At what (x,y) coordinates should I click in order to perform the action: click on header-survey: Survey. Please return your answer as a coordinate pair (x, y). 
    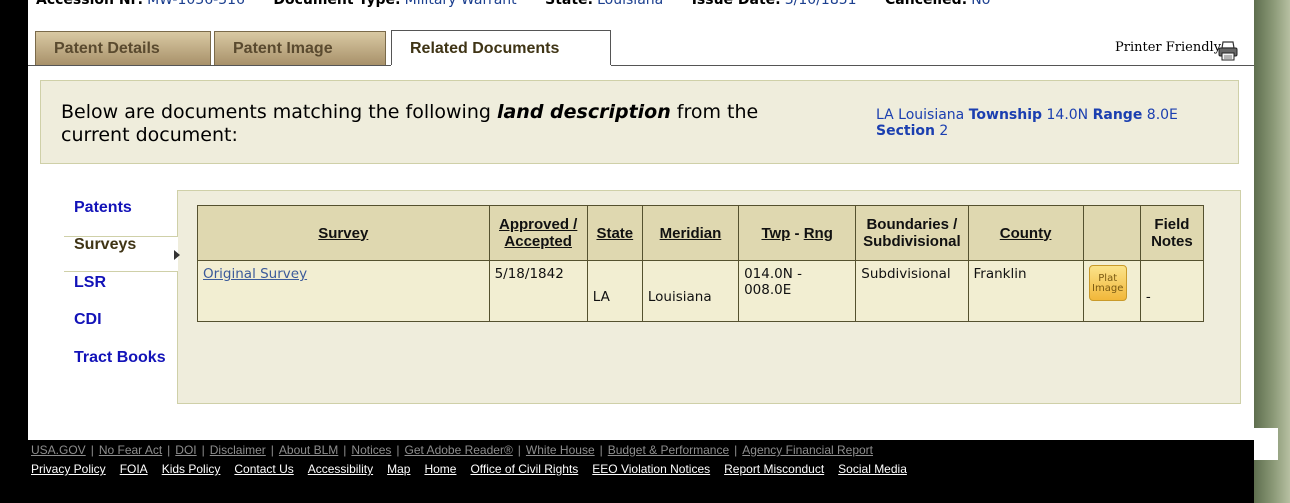
    Looking at the image, I should click on (343, 233).